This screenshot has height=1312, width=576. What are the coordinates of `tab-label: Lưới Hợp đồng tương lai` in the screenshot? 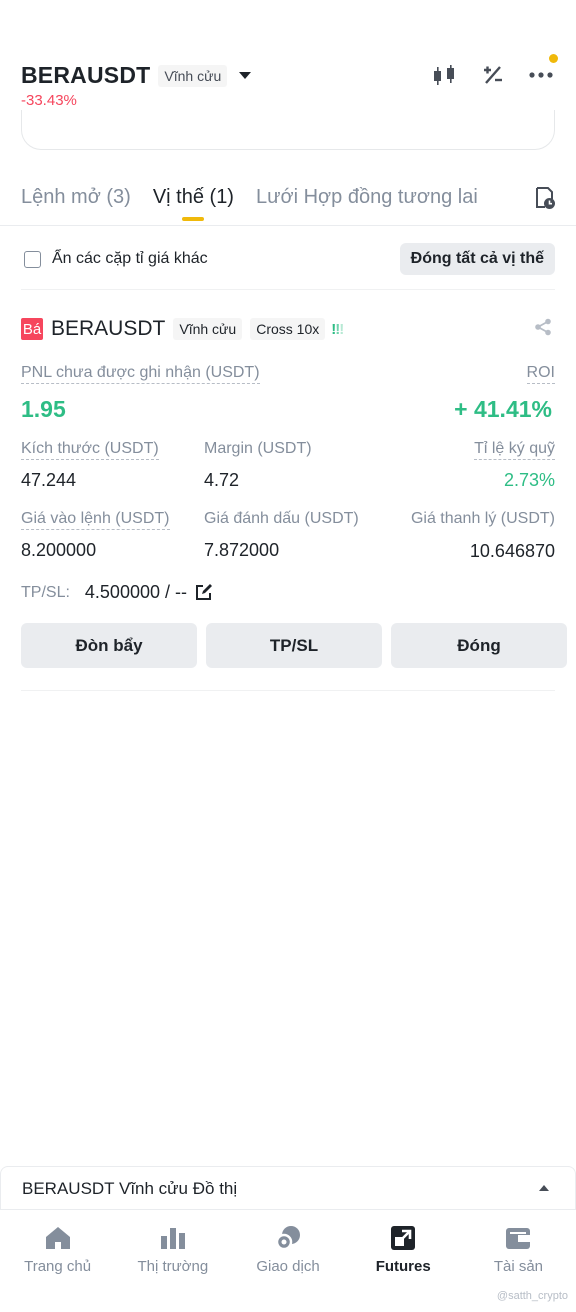 It's located at (366, 197).